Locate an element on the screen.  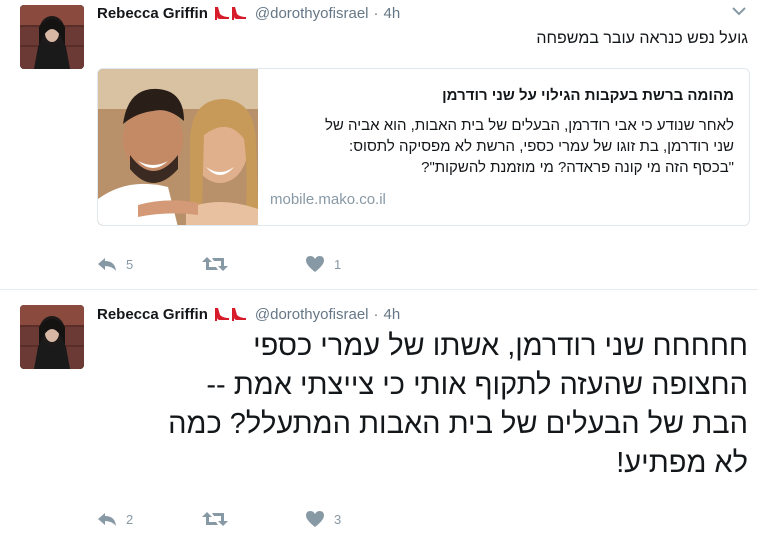
like-button: 1 is located at coordinates (335, 264).